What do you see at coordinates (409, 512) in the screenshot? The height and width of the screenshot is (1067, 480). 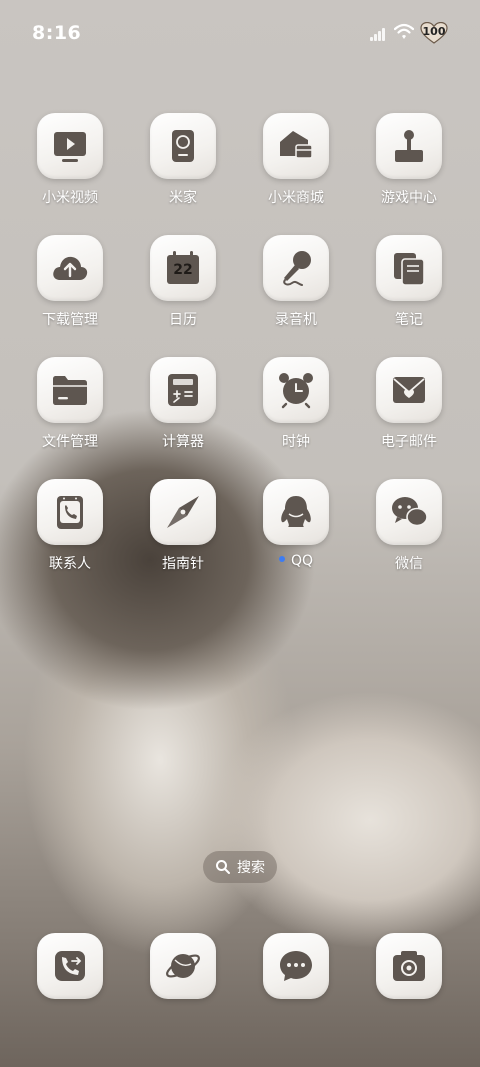 I see `wechat-chat-icon` at bounding box center [409, 512].